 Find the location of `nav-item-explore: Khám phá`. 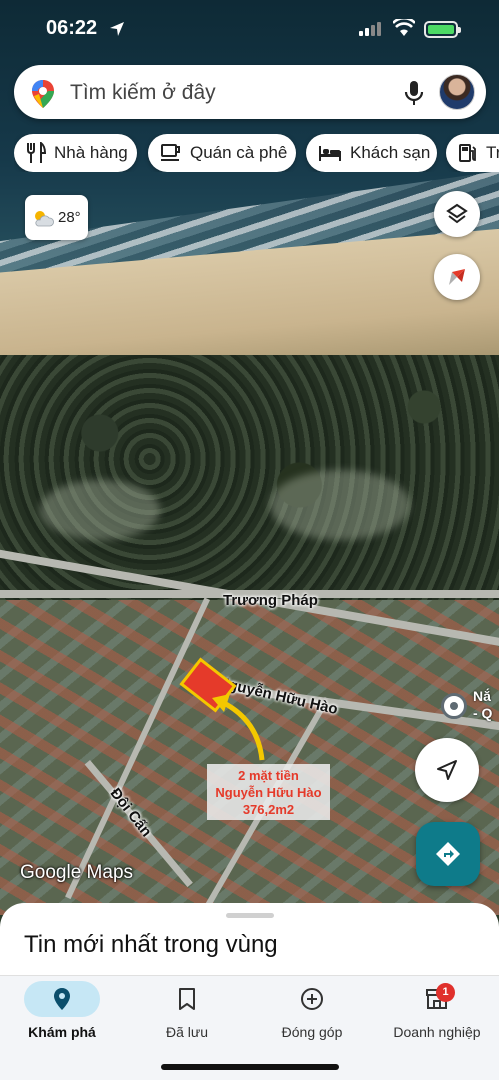

nav-item-explore: Khám phá is located at coordinates (62, 1016).